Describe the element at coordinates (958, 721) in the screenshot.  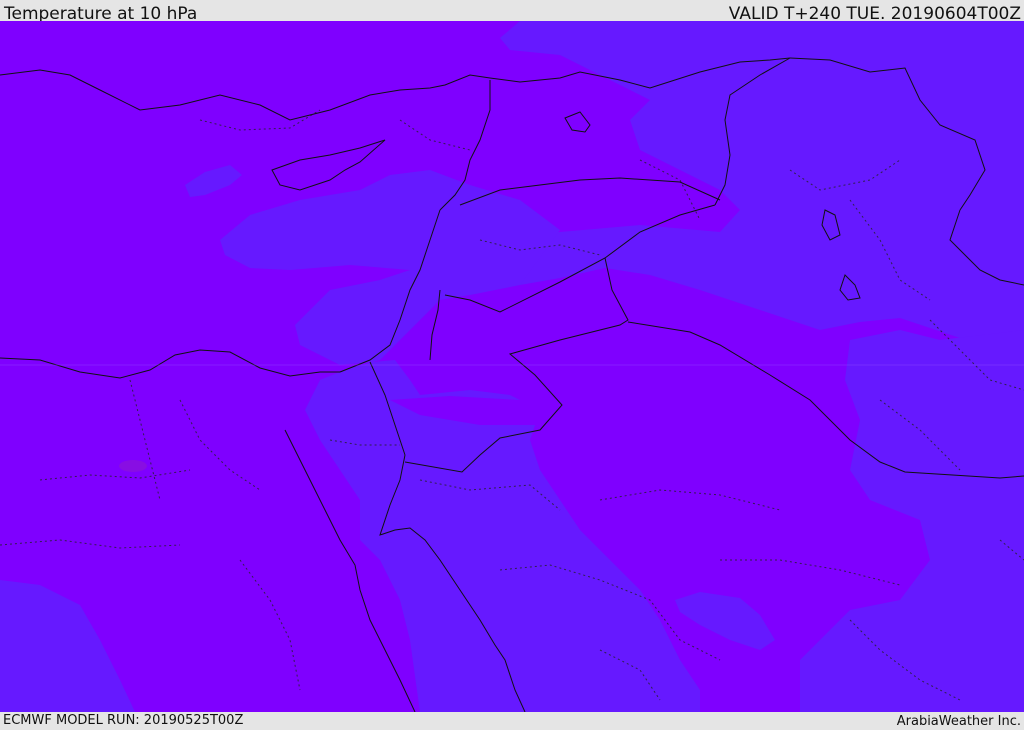
I see `credit-label: ArabiaWeather Inc.` at that location.